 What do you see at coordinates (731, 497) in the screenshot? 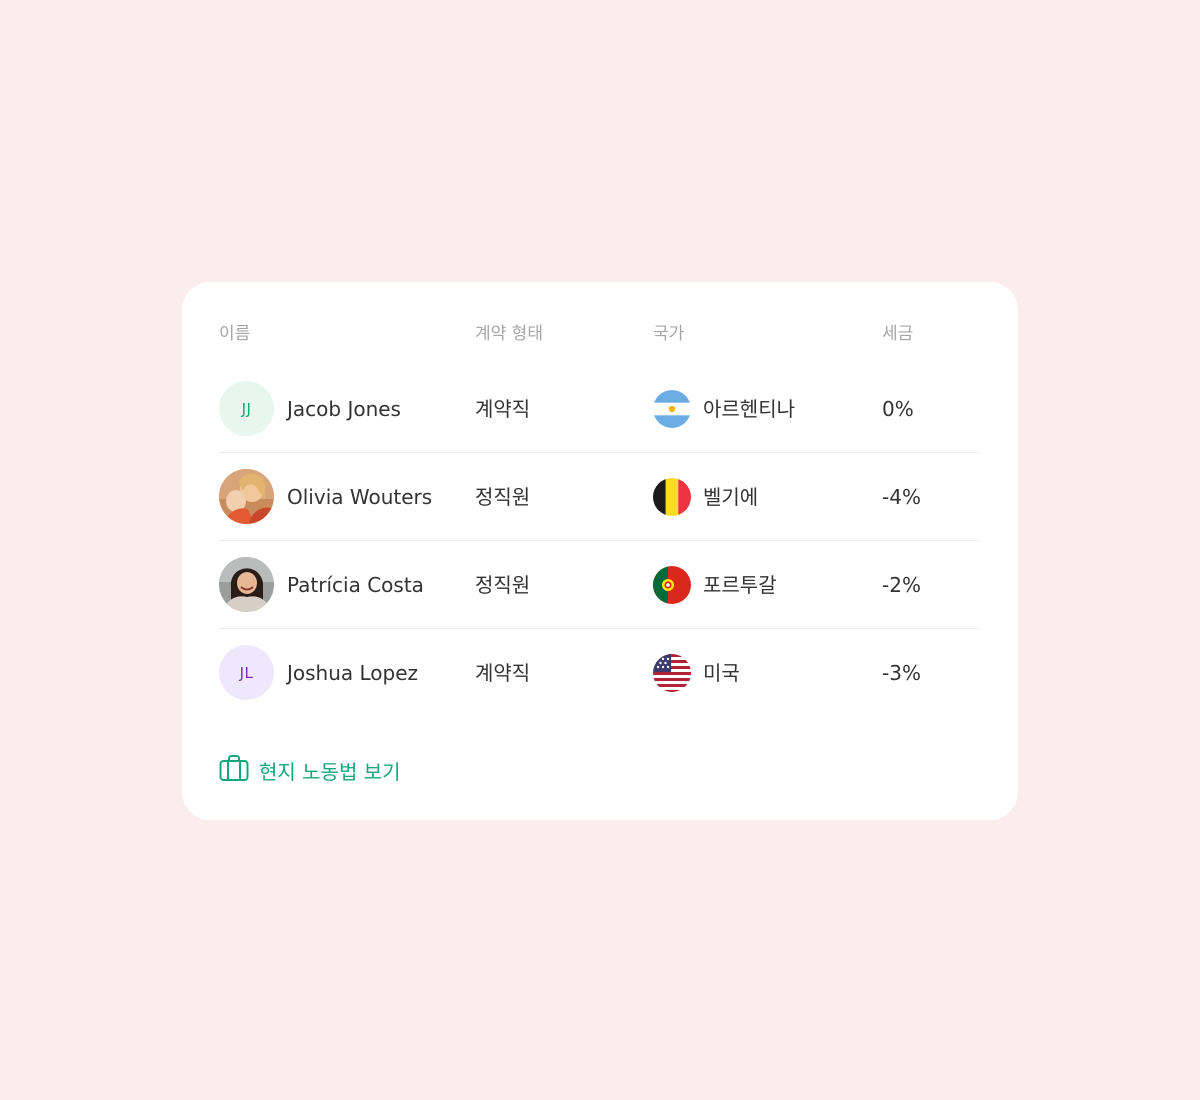
I see `country-name: 벨기에` at bounding box center [731, 497].